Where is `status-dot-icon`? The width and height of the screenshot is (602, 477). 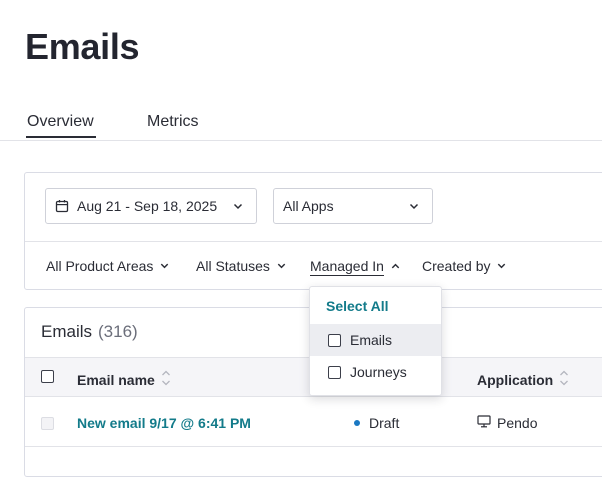
status-dot-icon is located at coordinates (357, 423).